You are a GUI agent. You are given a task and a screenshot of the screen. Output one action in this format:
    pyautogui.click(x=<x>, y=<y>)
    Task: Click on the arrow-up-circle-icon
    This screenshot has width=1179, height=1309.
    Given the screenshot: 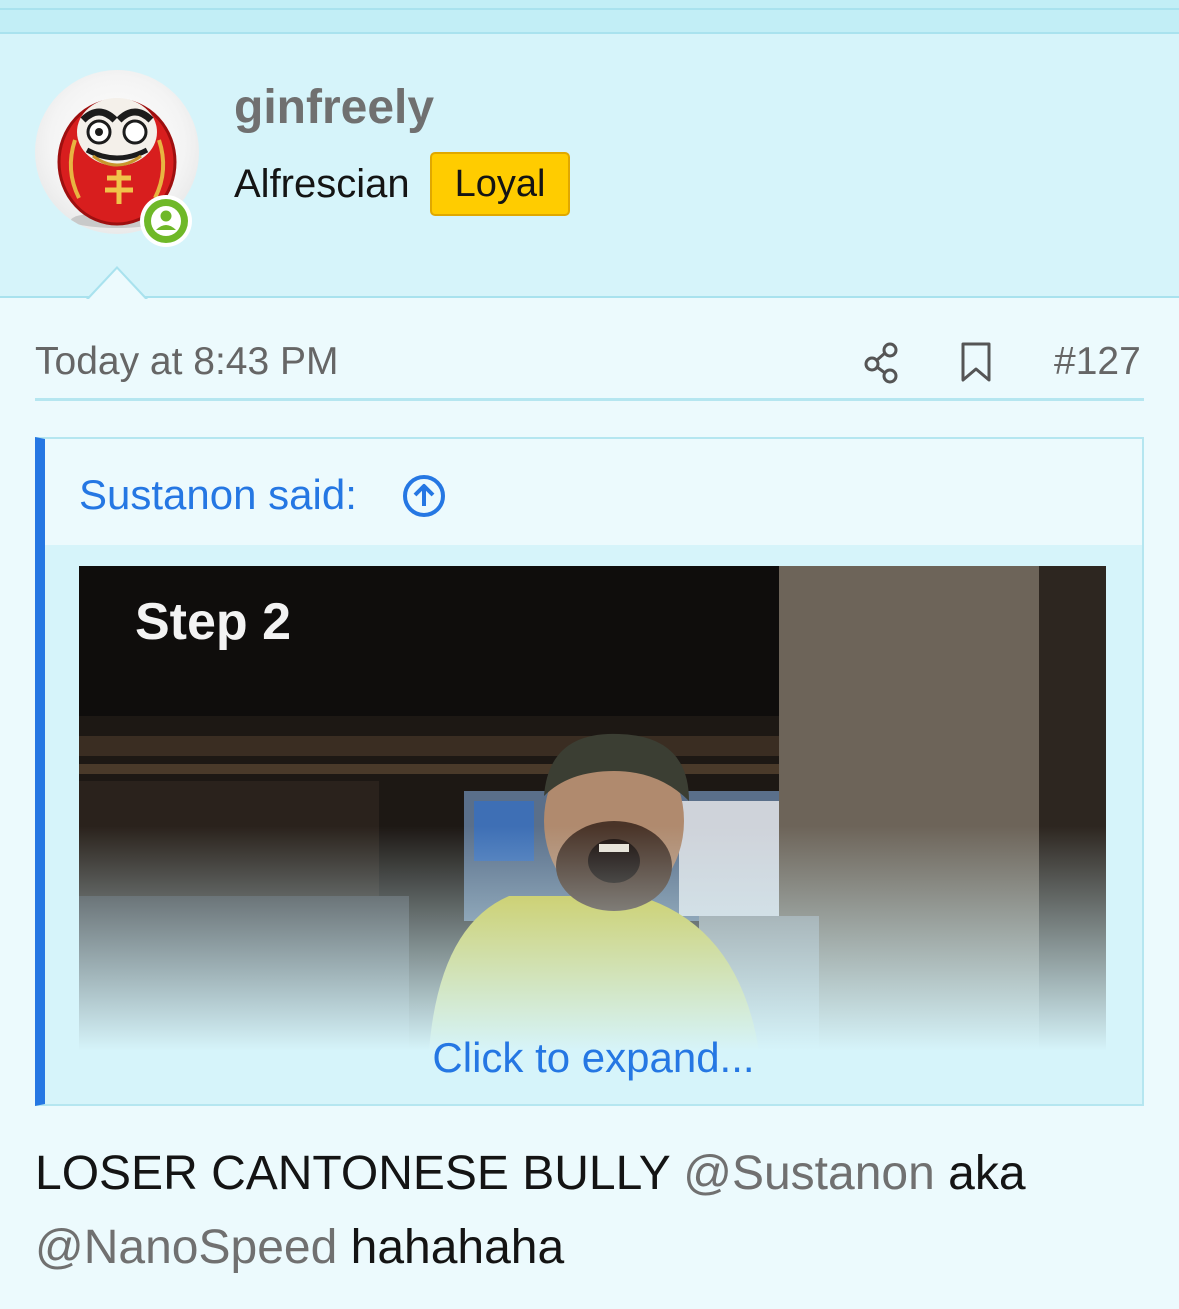 What is the action you would take?
    pyautogui.click(x=424, y=496)
    